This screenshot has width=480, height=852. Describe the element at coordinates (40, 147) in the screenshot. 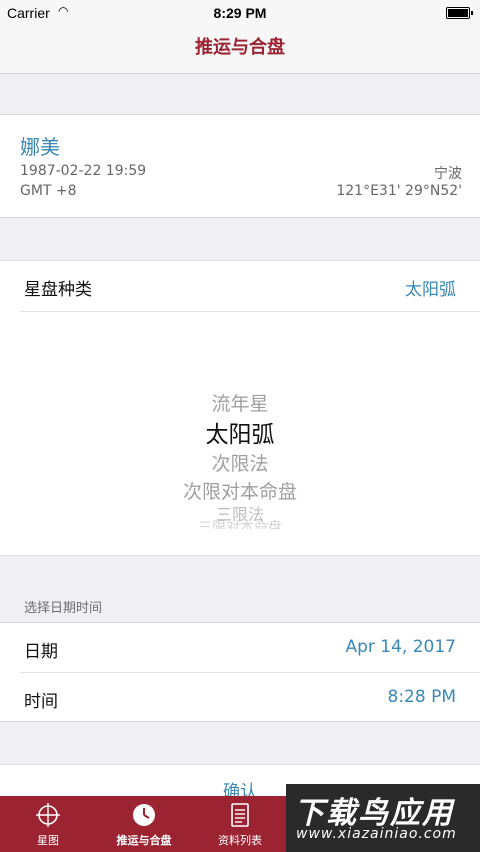

I see `profile-name: 娜美` at that location.